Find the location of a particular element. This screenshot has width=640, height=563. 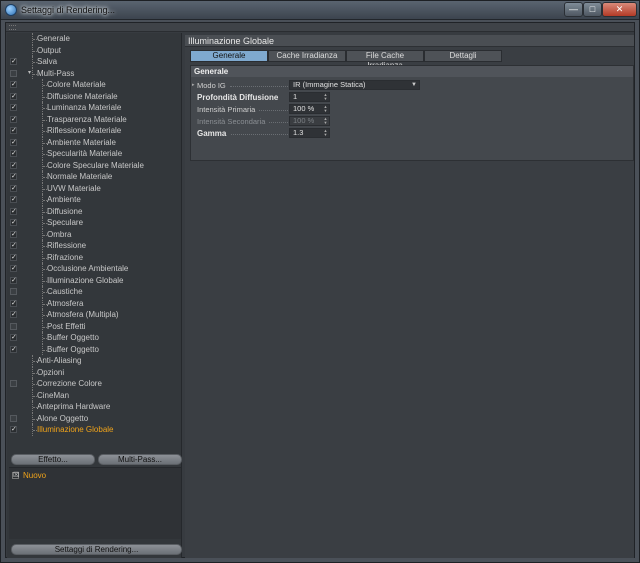

tree-item: CineMan is located at coordinates (94, 395).